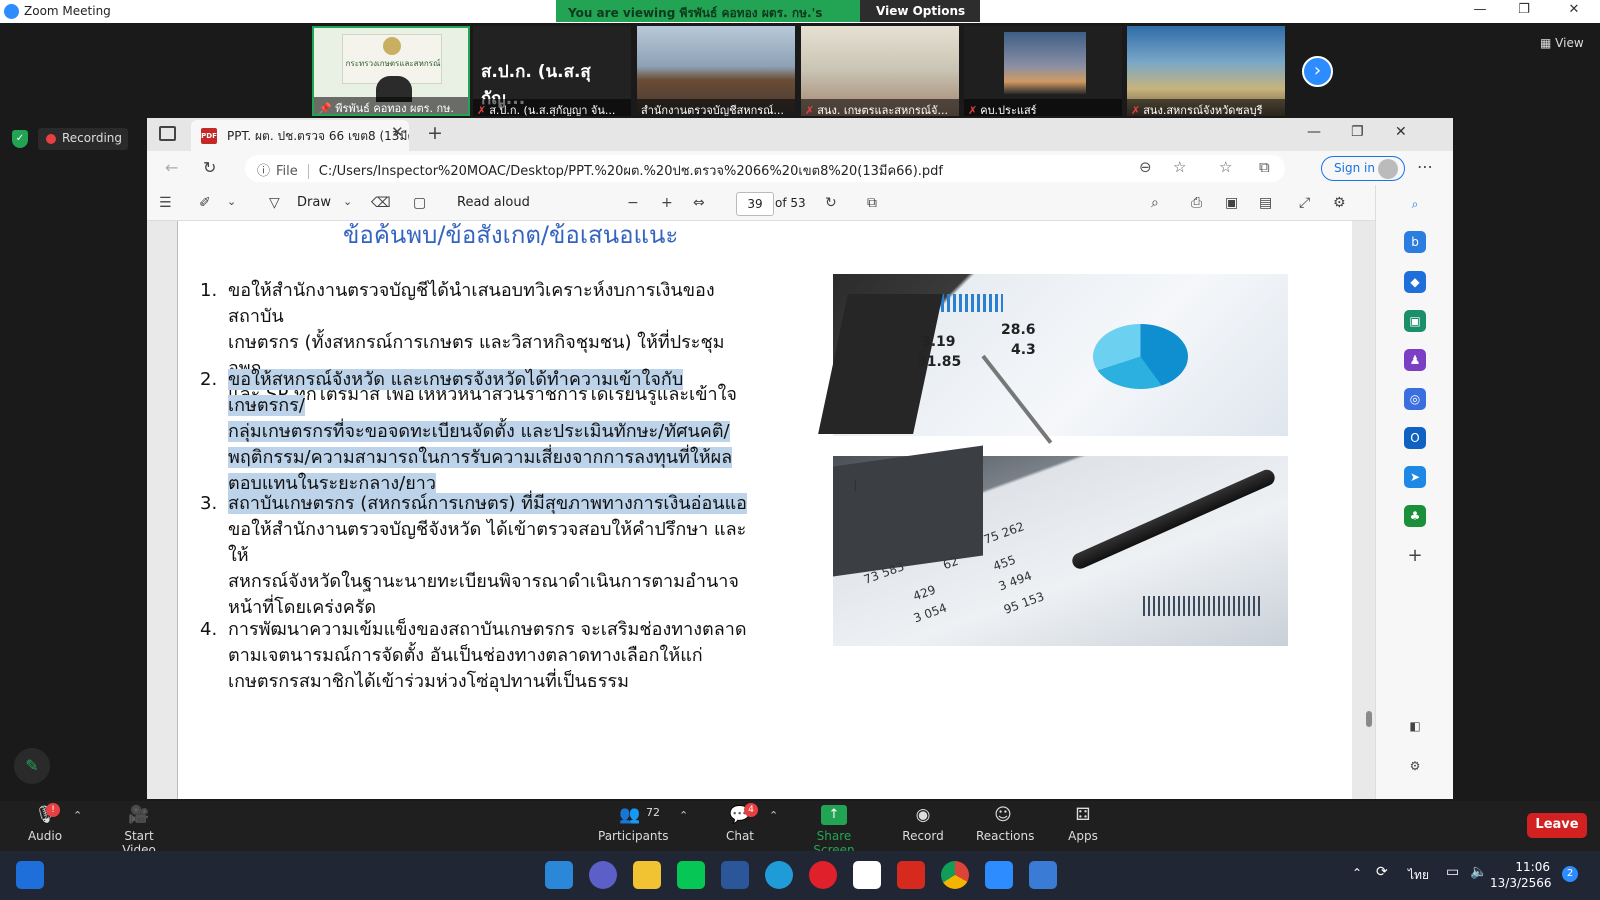 Image resolution: width=1600 pixels, height=900 pixels. Describe the element at coordinates (1574, 12) in the screenshot. I see `close-icon: ✕` at that location.